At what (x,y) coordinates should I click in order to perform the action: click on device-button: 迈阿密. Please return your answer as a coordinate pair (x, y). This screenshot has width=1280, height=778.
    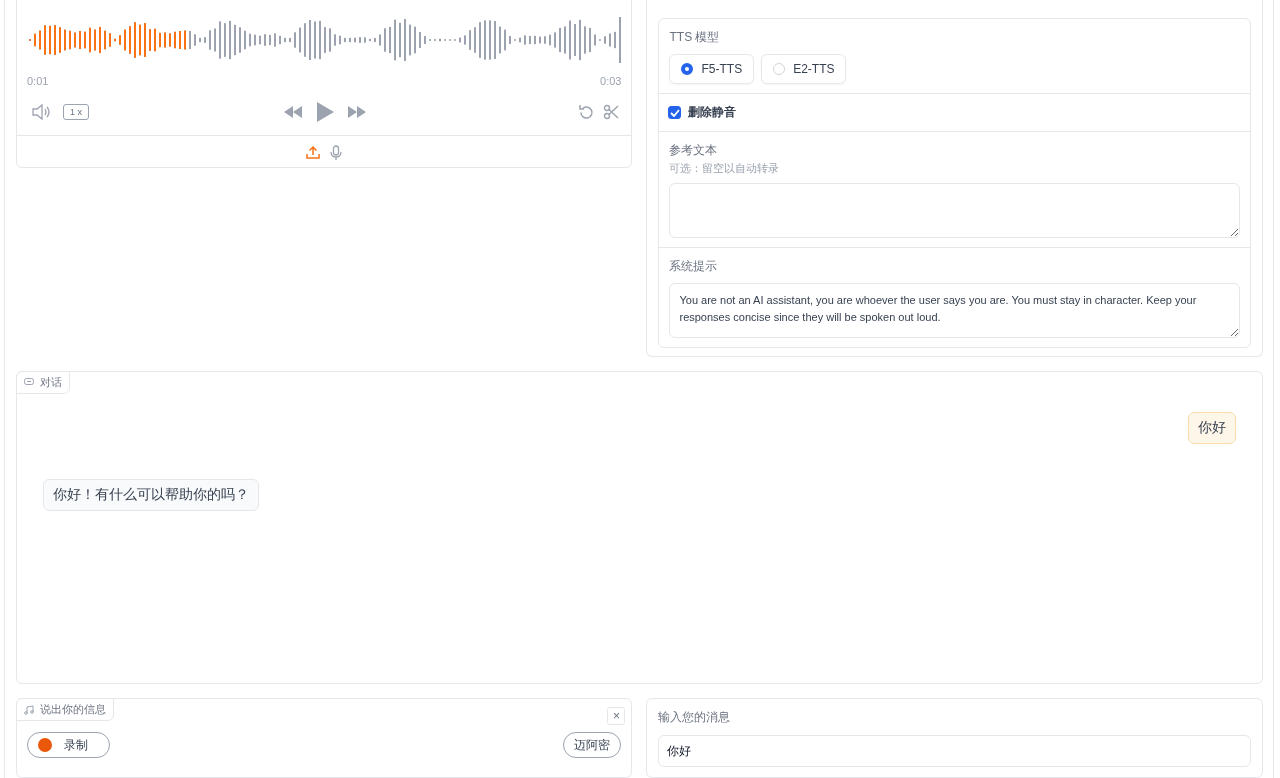
    Looking at the image, I should click on (592, 745).